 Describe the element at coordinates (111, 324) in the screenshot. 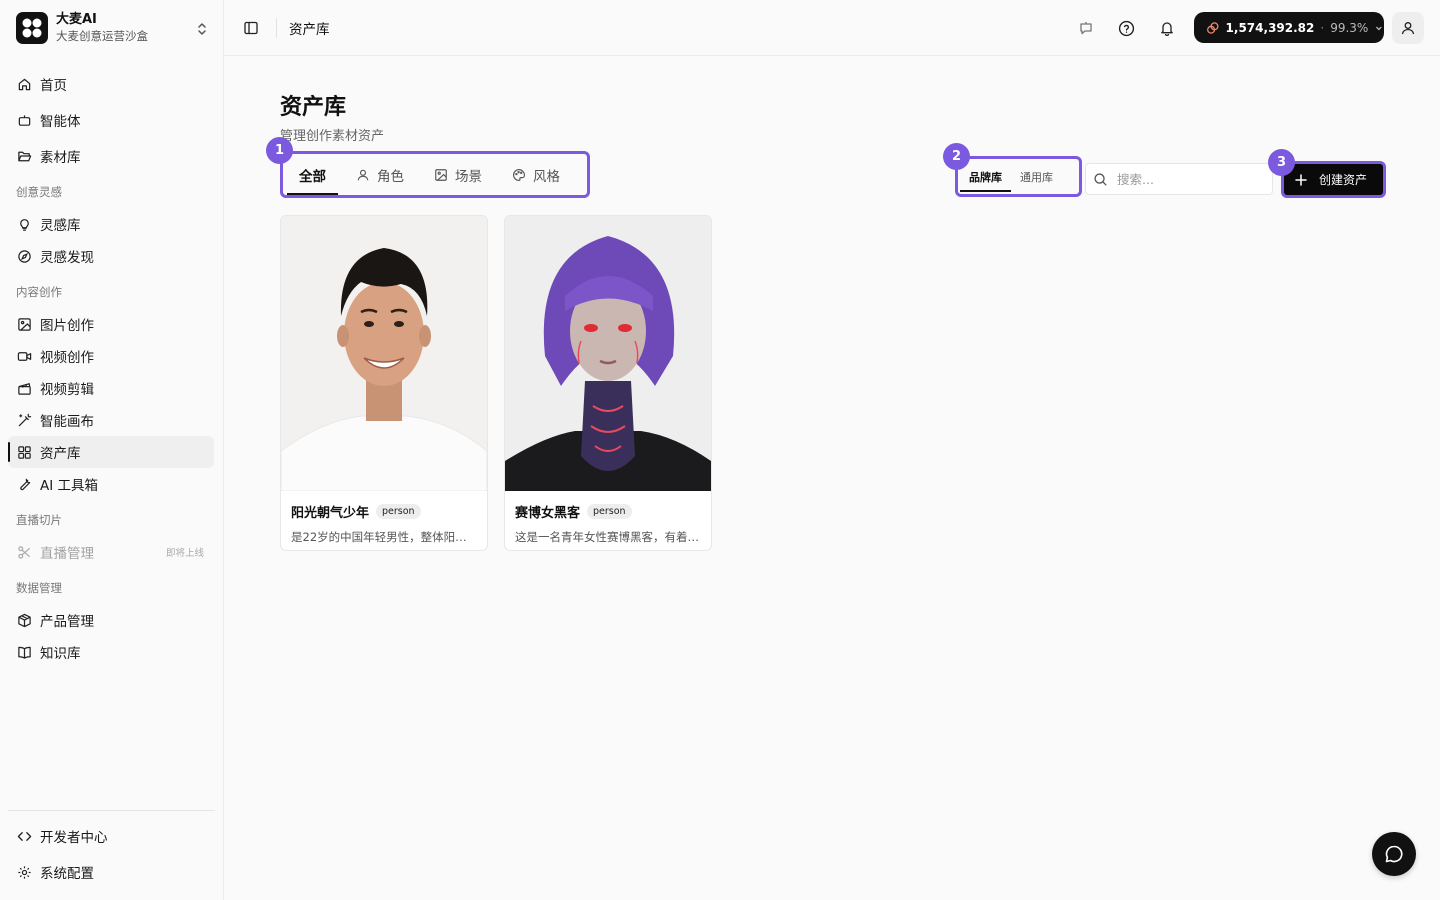

I see `sidebar-item-image-creation: 图片创作` at that location.